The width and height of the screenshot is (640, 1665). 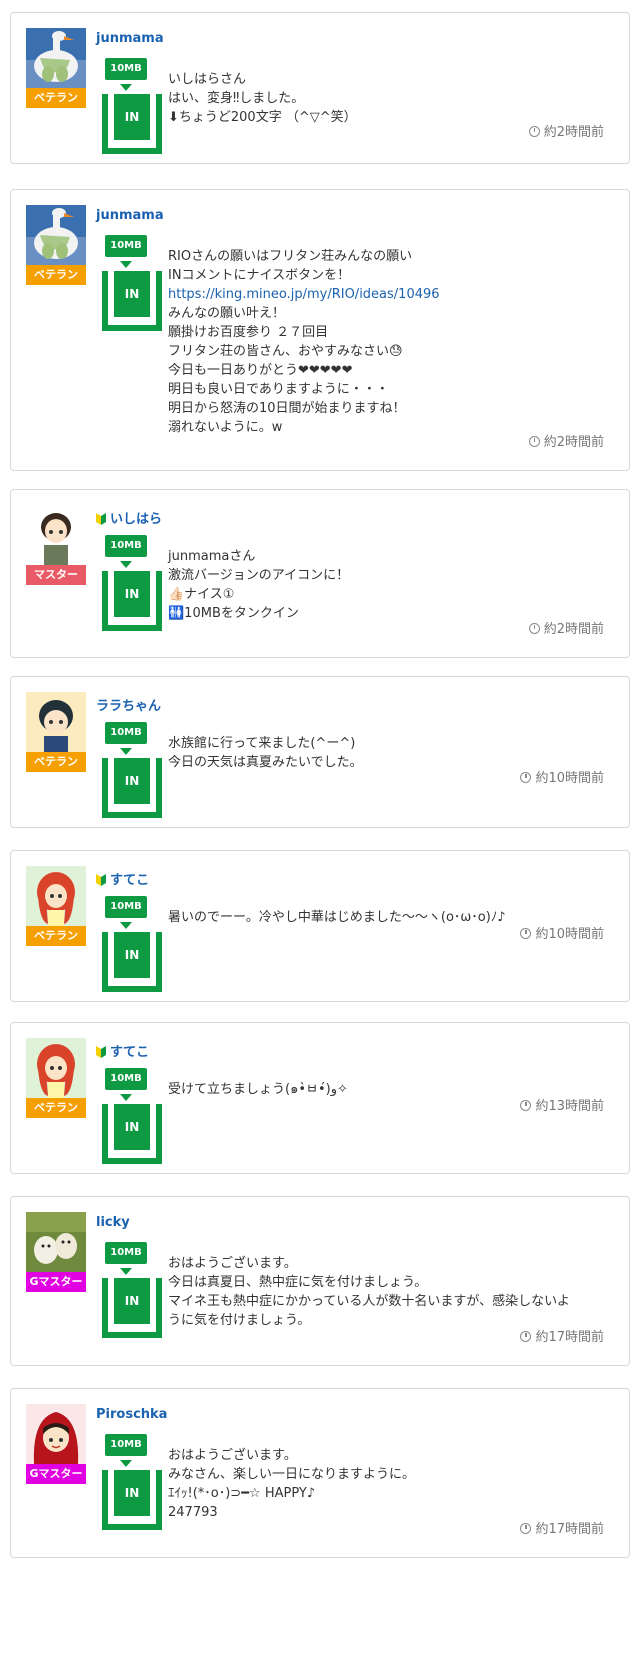 What do you see at coordinates (383, 98) in the screenshot?
I see `comment-body: いしはらさん はい、変身‼しました。 ⬇ちょうど200文字 （^▽^笑）` at bounding box center [383, 98].